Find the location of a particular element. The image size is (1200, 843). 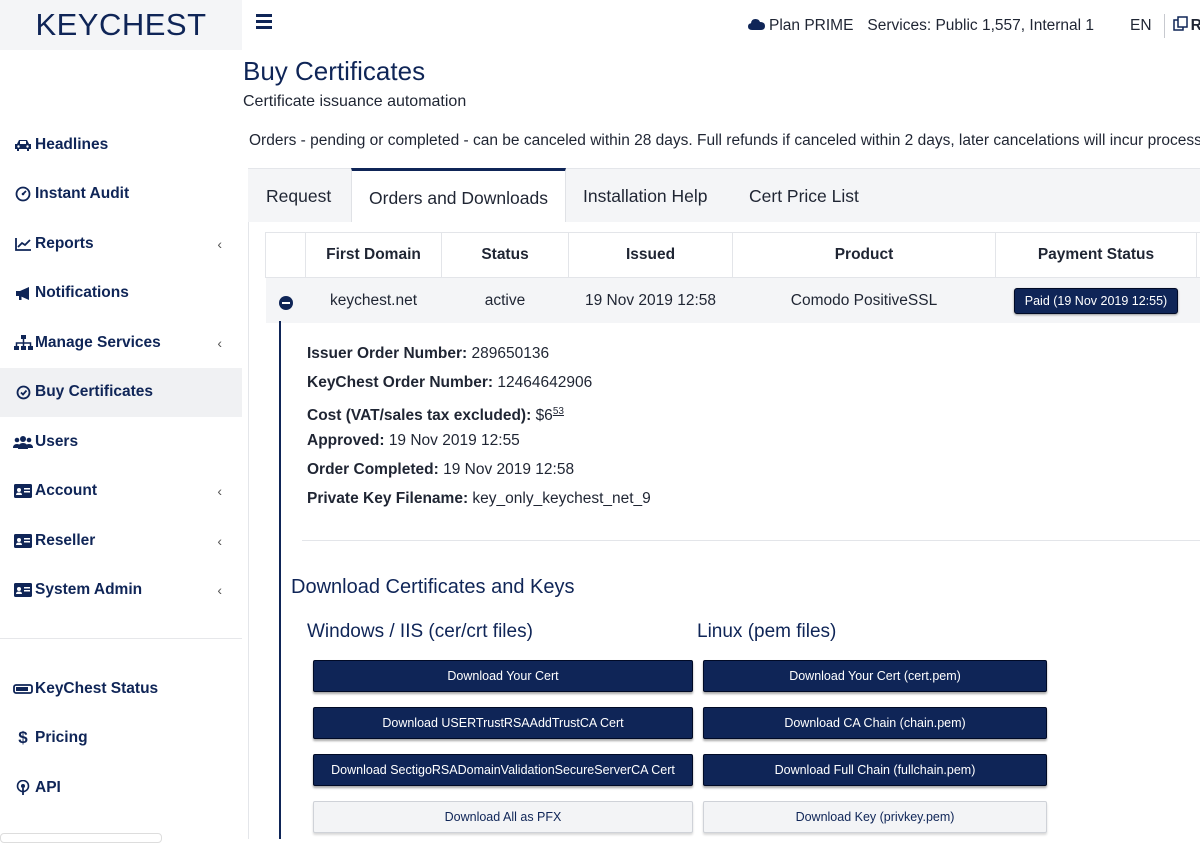

topbar-divider is located at coordinates (1164, 26).